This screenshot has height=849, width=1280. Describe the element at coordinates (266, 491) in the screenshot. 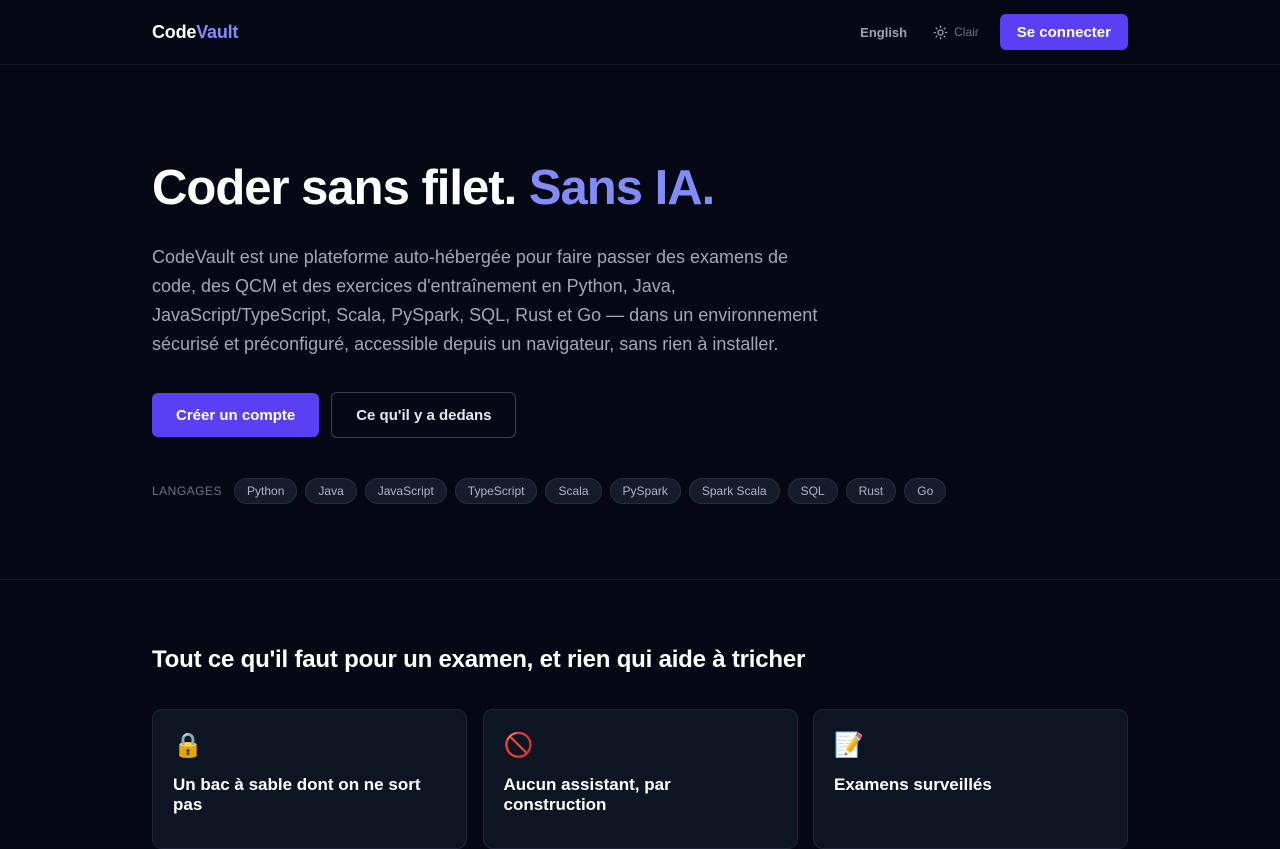

I see `language-chip: Python` at that location.